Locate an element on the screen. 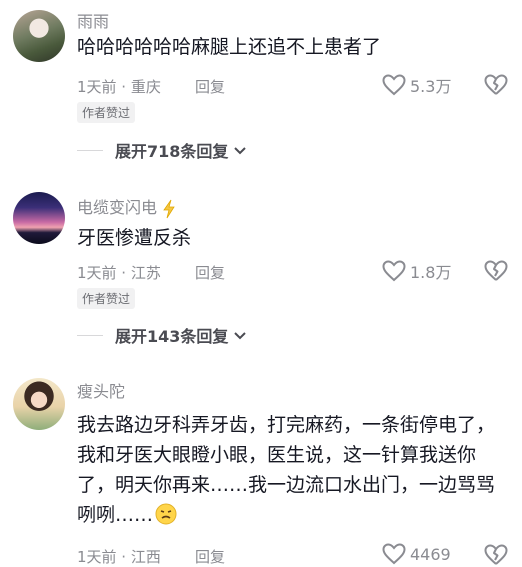 The image size is (522, 567). comment-username: 雨雨 is located at coordinates (93, 20).